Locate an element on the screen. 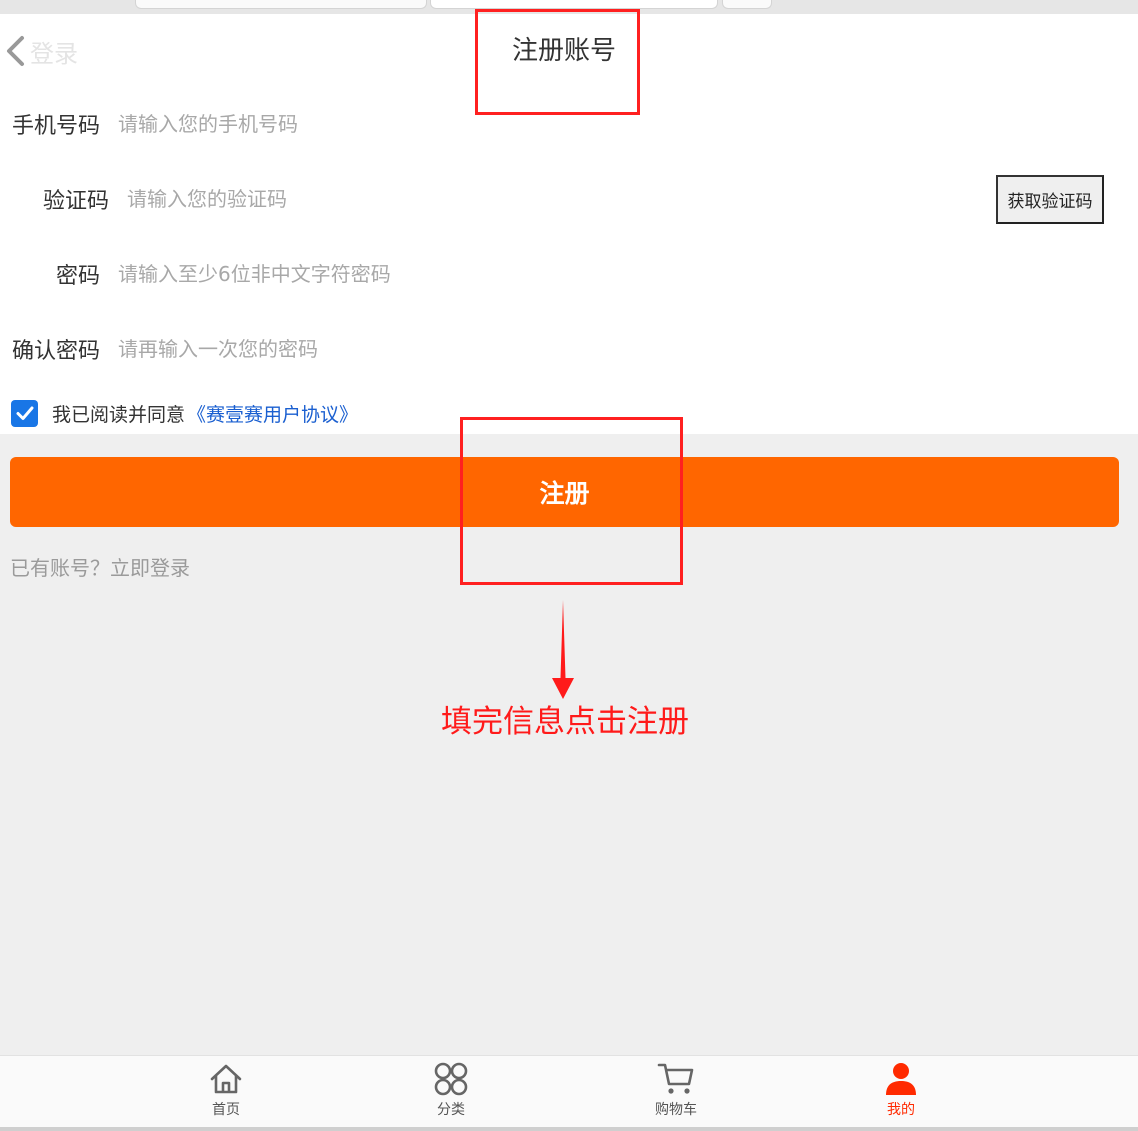 This screenshot has width=1138, height=1131. login-link: 已有账号？立即登录 is located at coordinates (100, 566).